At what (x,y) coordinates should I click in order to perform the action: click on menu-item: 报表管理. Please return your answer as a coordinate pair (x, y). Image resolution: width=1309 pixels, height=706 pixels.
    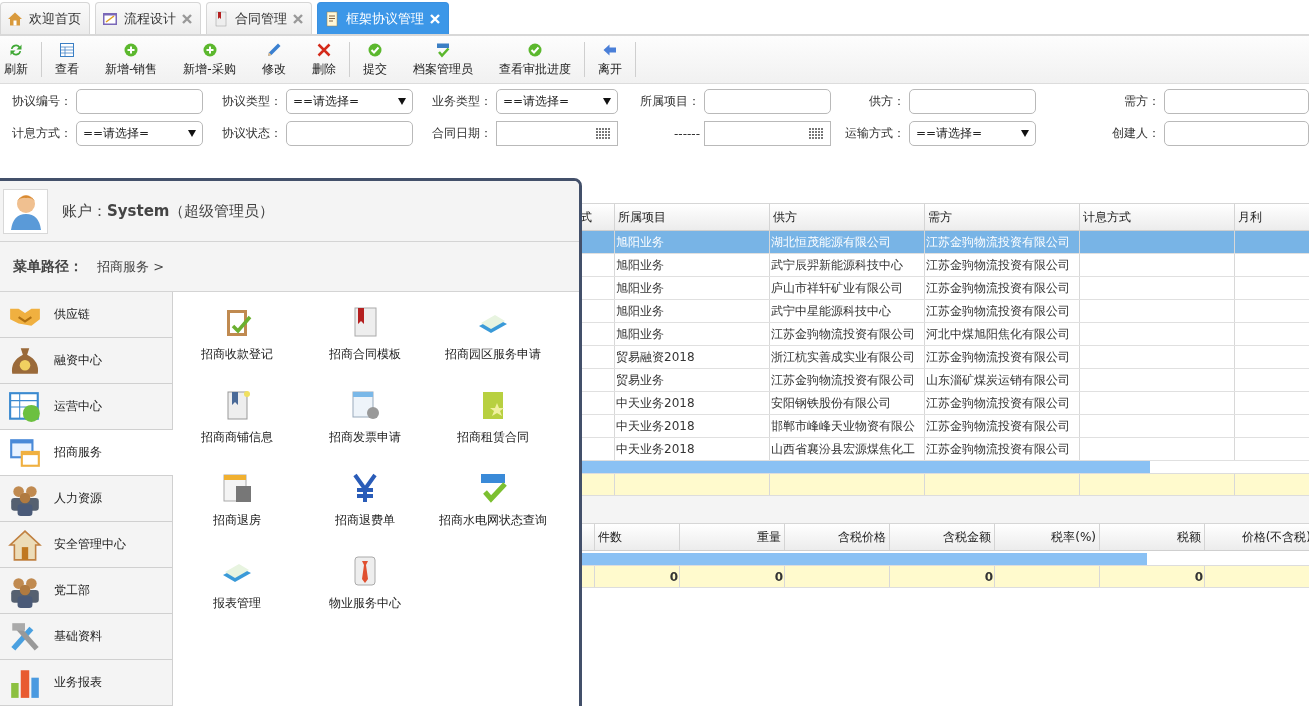
    Looking at the image, I should click on (237, 596).